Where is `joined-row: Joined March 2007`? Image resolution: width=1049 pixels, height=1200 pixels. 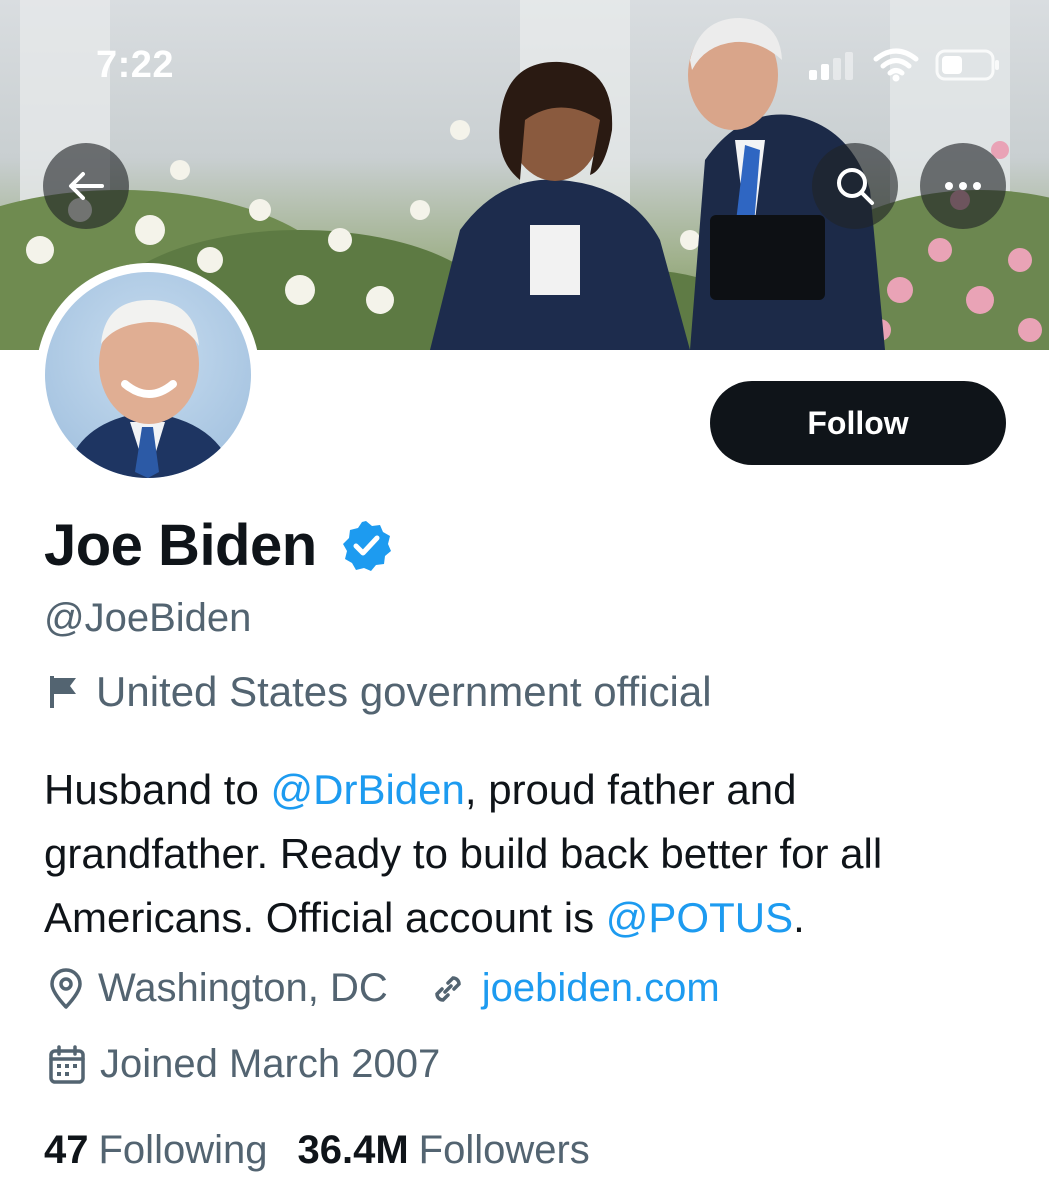 joined-row: Joined March 2007 is located at coordinates (264, 1064).